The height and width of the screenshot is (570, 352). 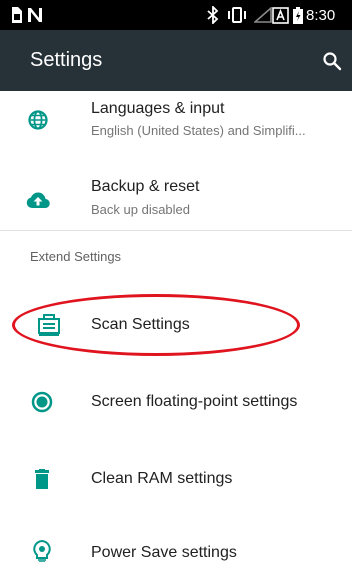 What do you see at coordinates (158, 108) in the screenshot?
I see `settings-item-title: Languages & input` at bounding box center [158, 108].